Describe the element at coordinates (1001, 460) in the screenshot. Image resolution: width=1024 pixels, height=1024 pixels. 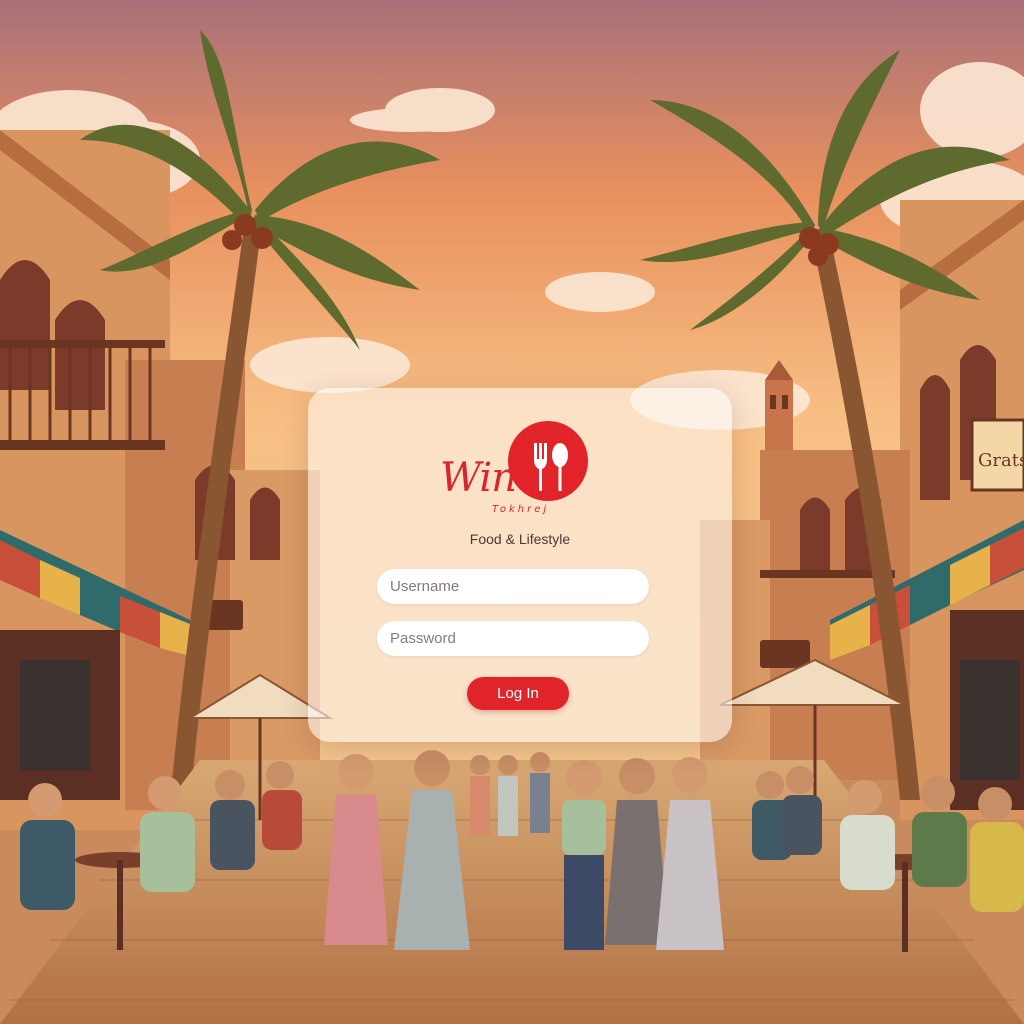
I see `svg-text: Gratss` at that location.